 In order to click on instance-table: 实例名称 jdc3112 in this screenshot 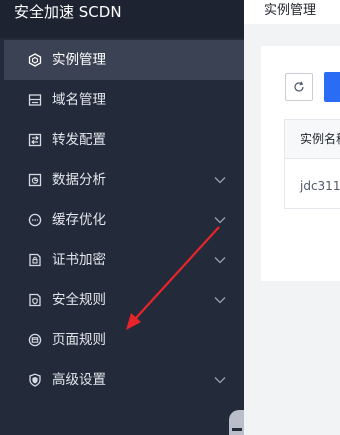, I will do `click(312, 164)`.